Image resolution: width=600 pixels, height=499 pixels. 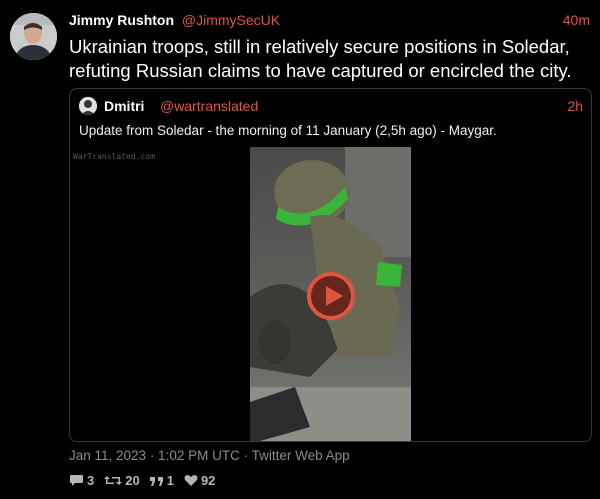 What do you see at coordinates (231, 20) in the screenshot?
I see `author-handle: @JimmySecUK` at bounding box center [231, 20].